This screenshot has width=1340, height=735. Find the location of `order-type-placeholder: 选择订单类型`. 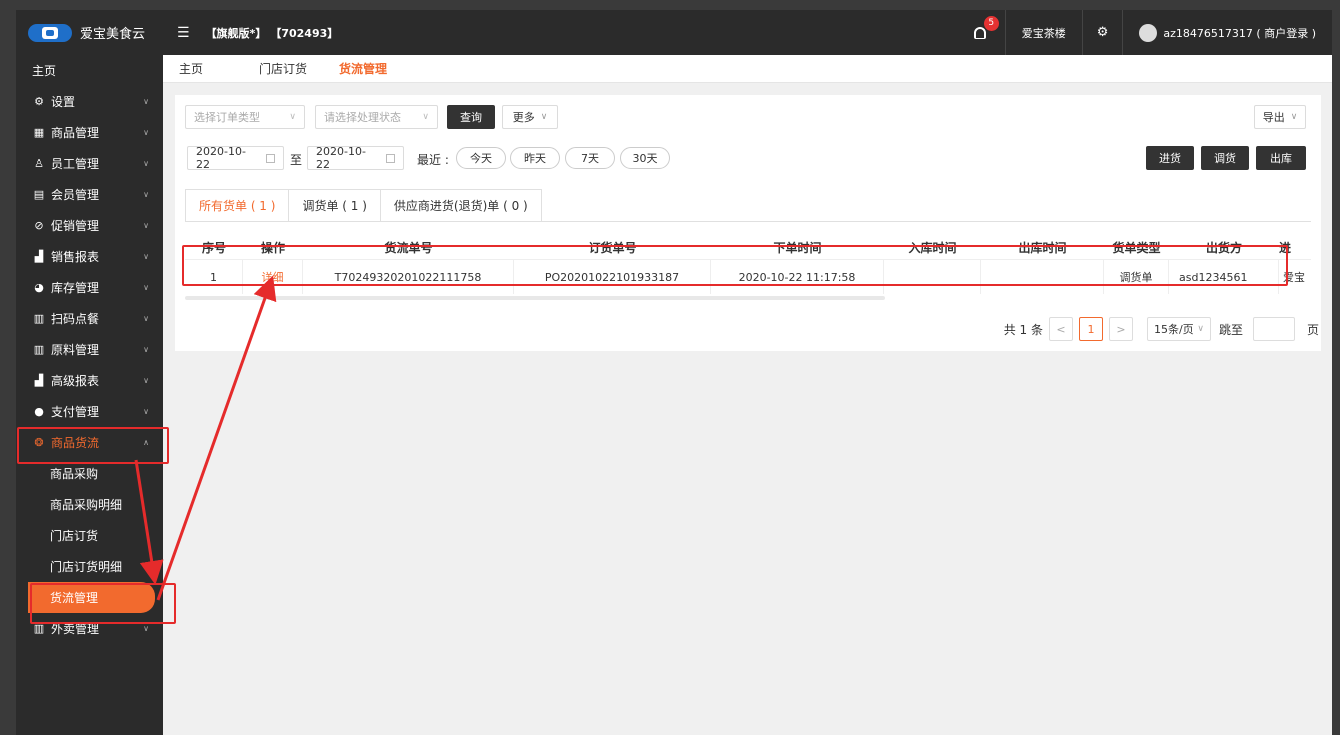

order-type-placeholder: 选择订单类型 is located at coordinates (227, 117).